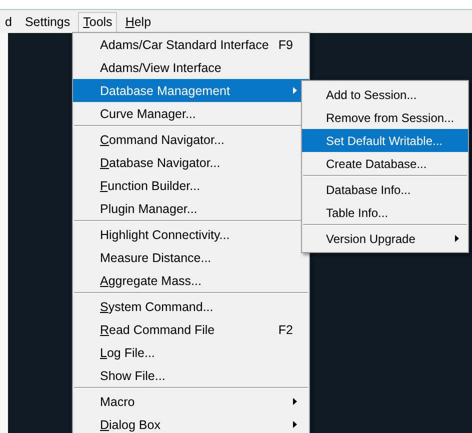 The height and width of the screenshot is (433, 472). I want to click on menu-item-label: Adams/Car Standard Interface, so click(184, 45).